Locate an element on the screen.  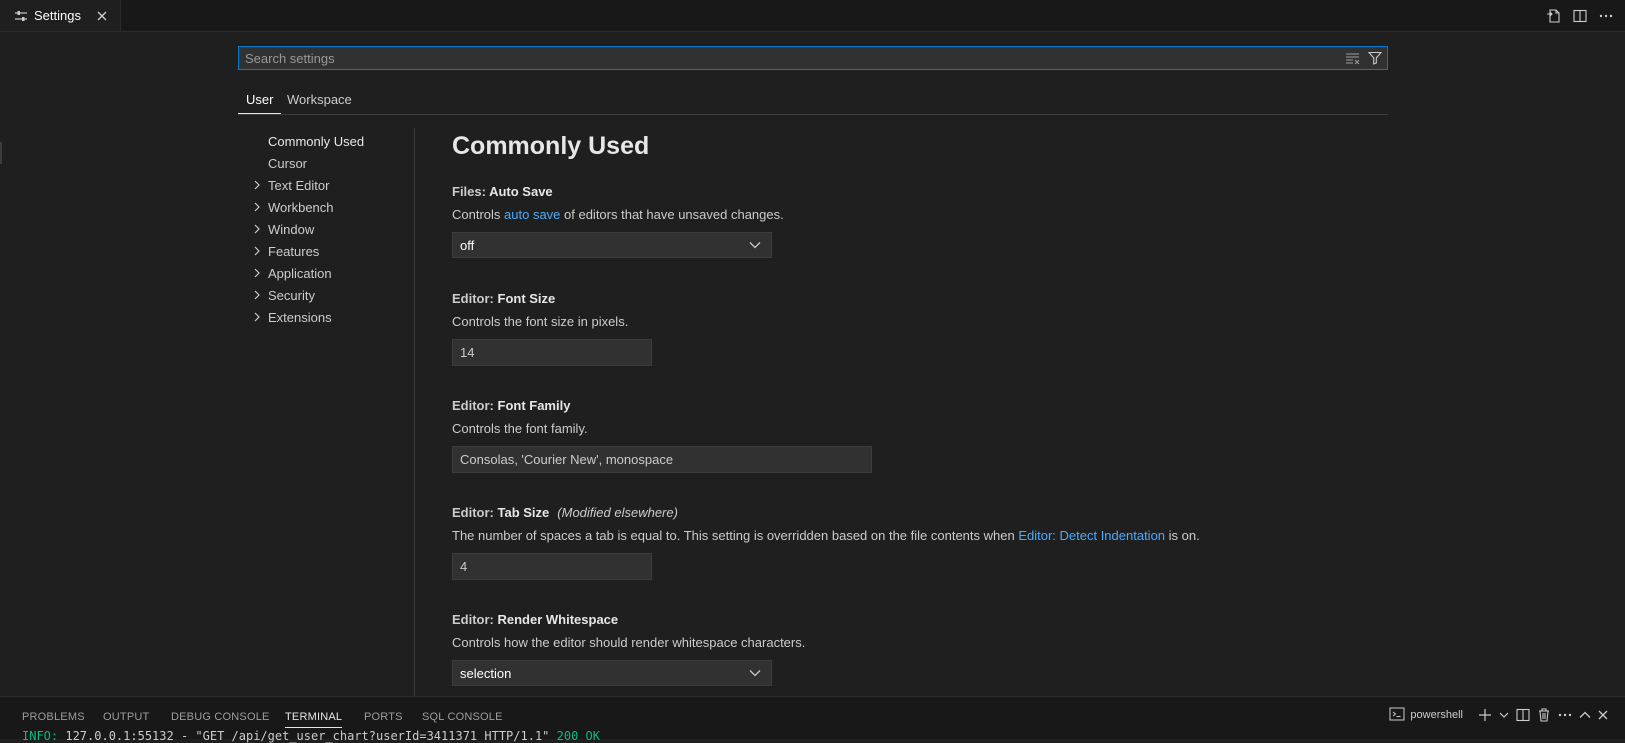
clear-filter-icon is located at coordinates (1353, 58).